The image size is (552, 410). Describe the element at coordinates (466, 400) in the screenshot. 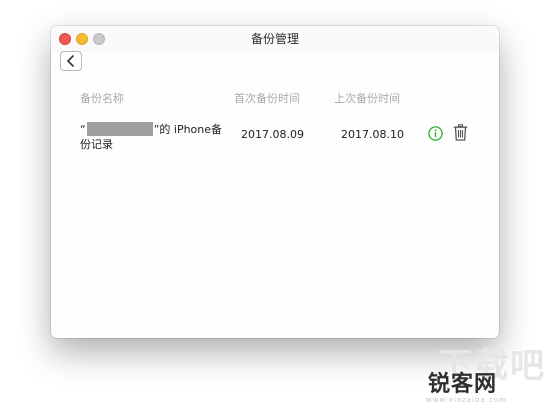

I see `watermark-url: www.xiazaiba.com` at that location.